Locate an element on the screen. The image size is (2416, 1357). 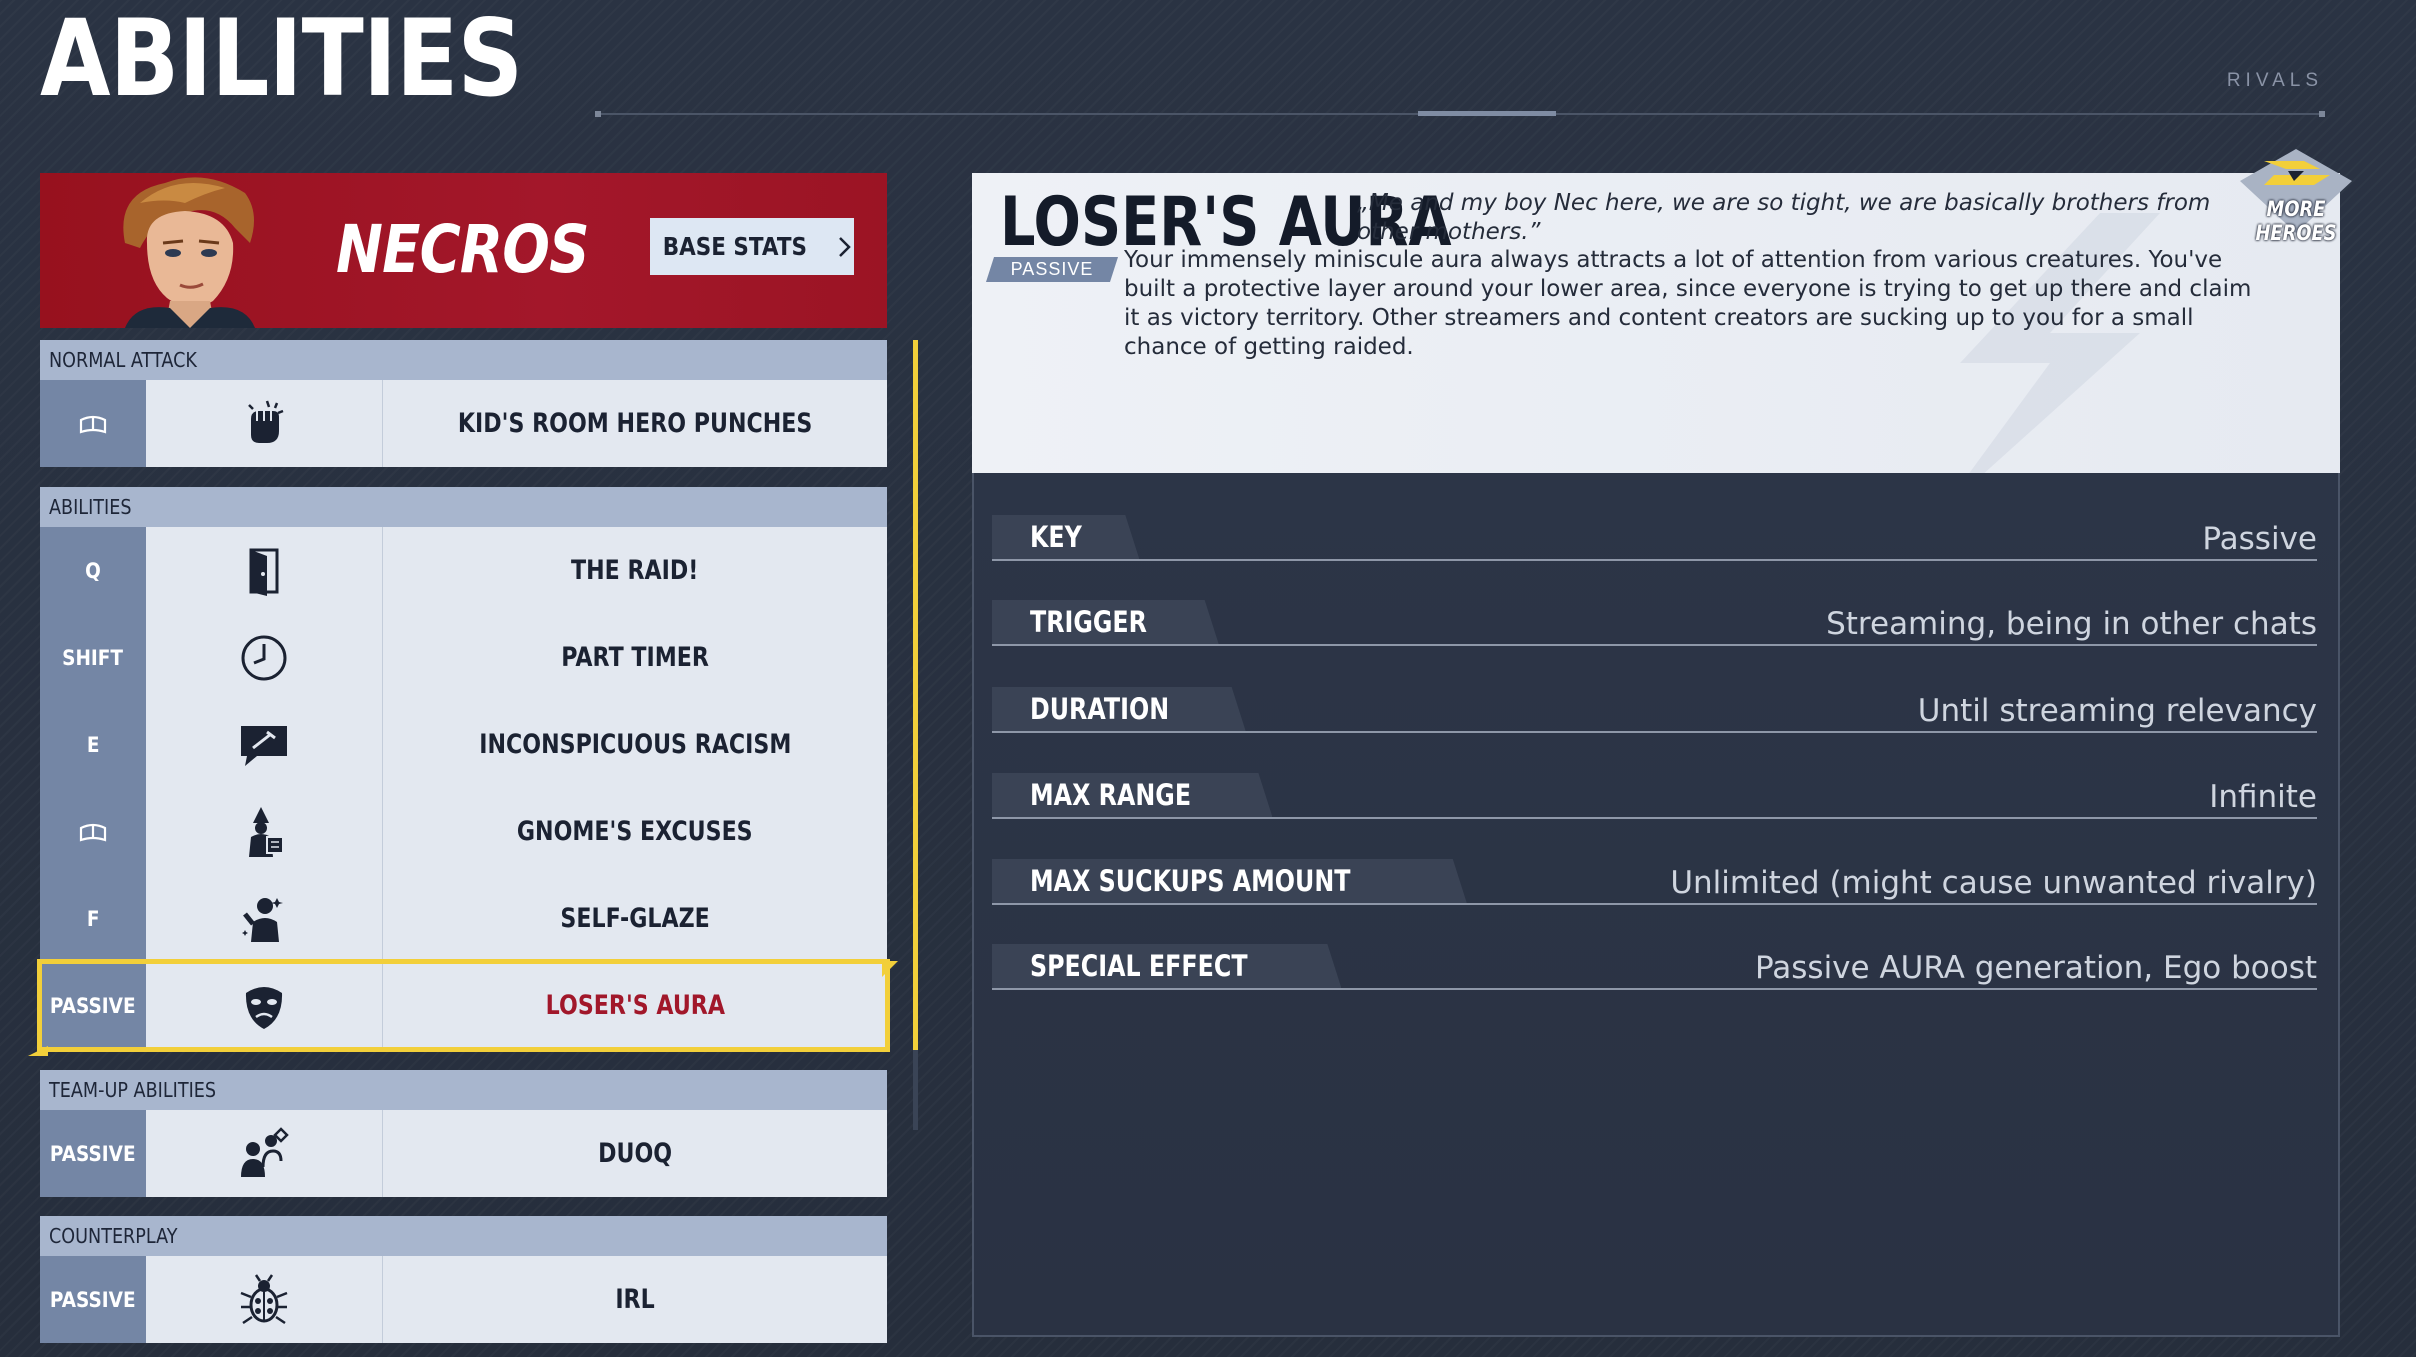
section-header-abilities: ABILITIES is located at coordinates (463, 507).